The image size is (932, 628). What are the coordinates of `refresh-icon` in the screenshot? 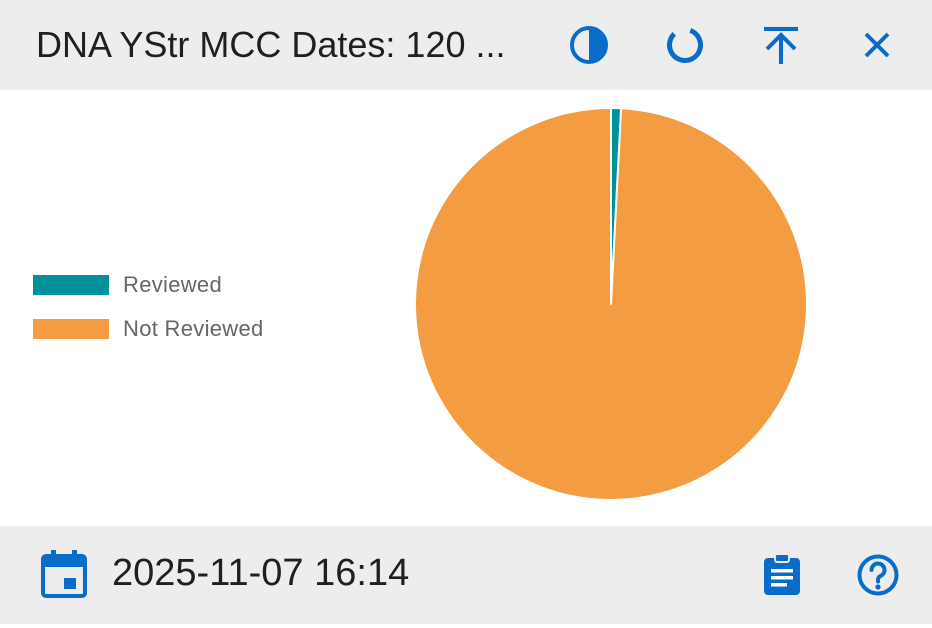 It's located at (685, 45).